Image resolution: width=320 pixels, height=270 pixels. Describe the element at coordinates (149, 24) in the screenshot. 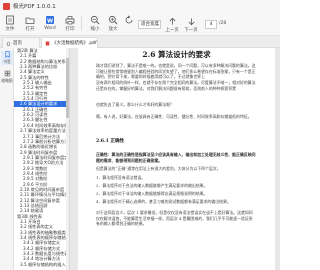

I see `zoom-select: 适合宽度 ▾` at that location.